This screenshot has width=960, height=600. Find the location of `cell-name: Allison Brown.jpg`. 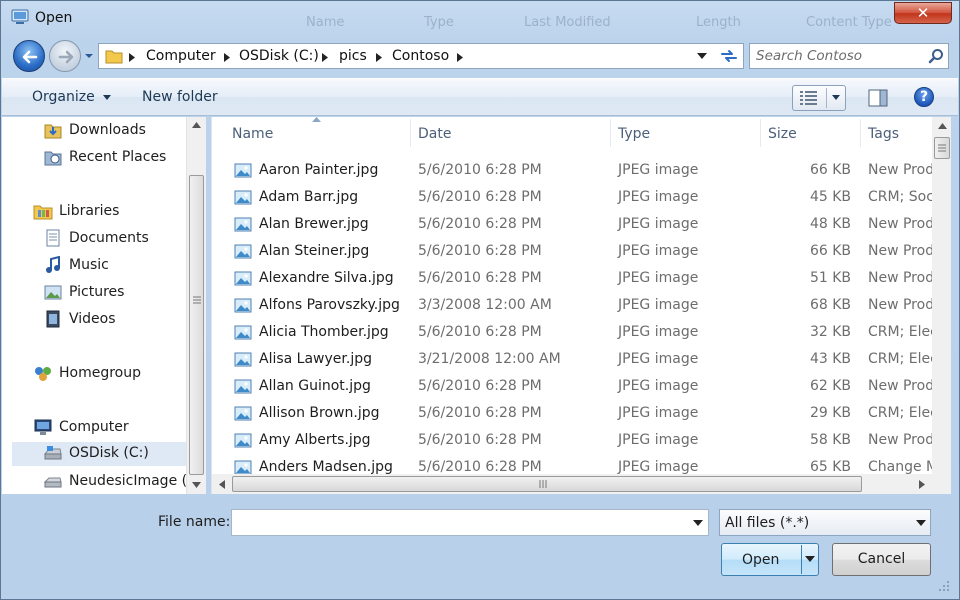

cell-name: Allison Brown.jpg is located at coordinates (319, 413).